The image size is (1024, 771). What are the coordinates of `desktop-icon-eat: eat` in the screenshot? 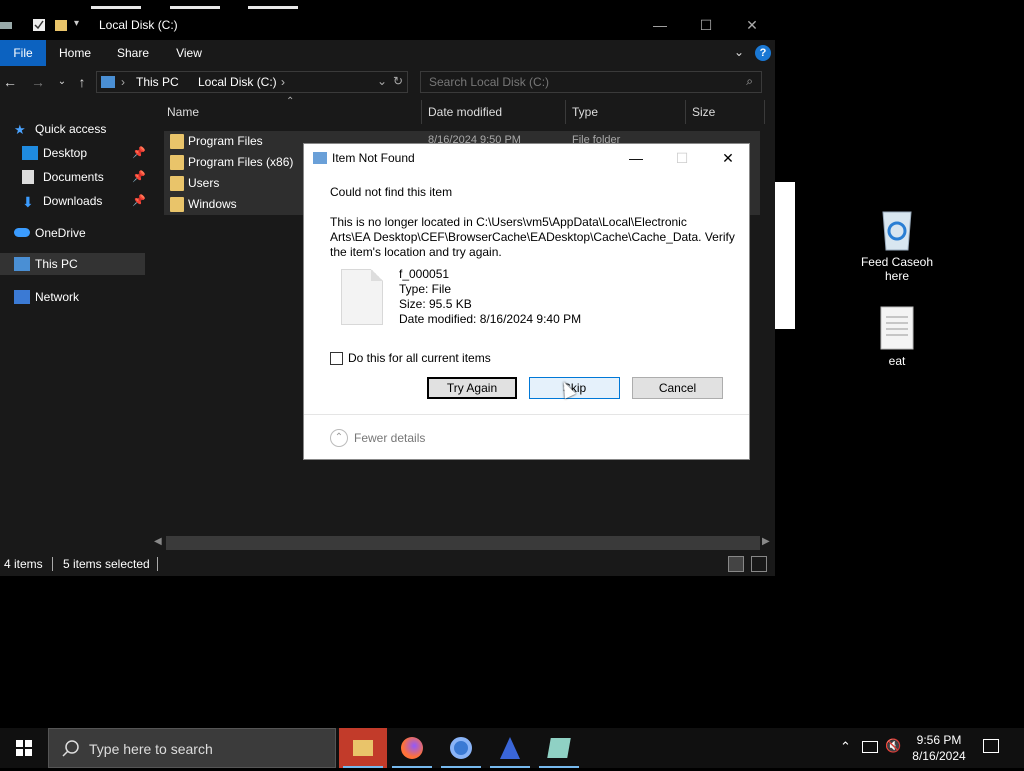 It's located at (897, 336).